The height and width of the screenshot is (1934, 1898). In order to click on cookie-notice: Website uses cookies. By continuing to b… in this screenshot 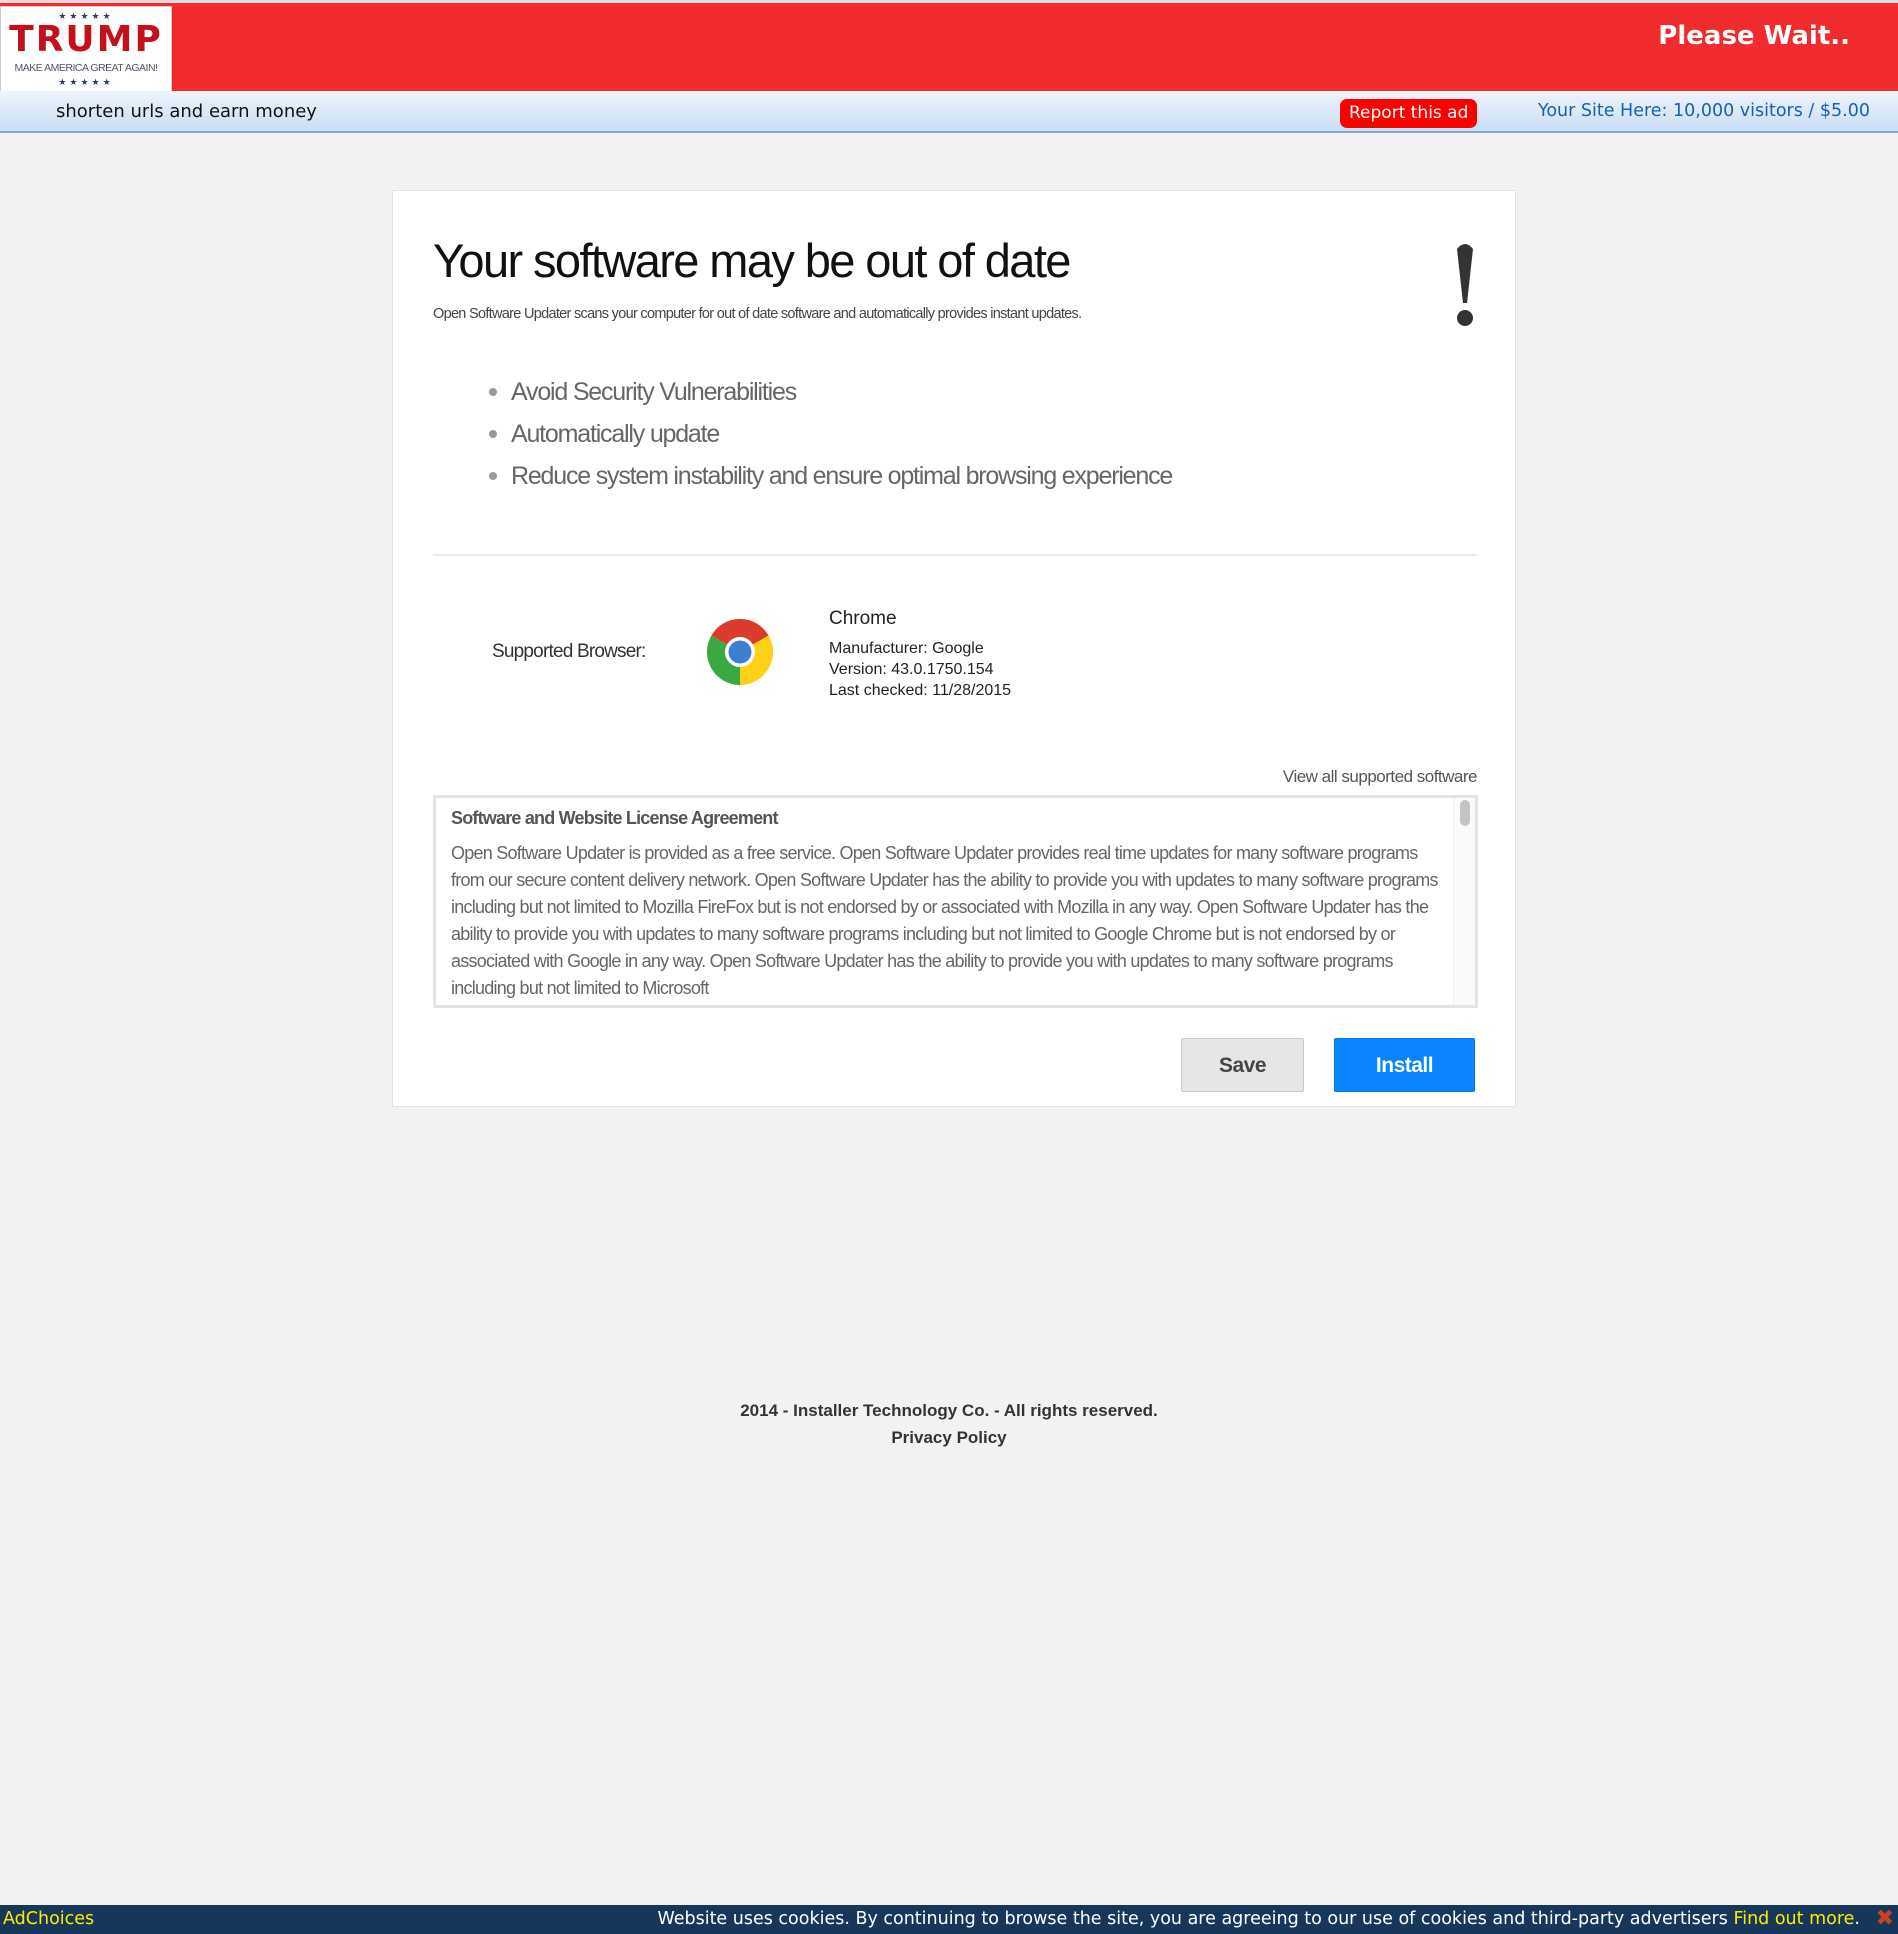, I will do `click(1258, 1919)`.